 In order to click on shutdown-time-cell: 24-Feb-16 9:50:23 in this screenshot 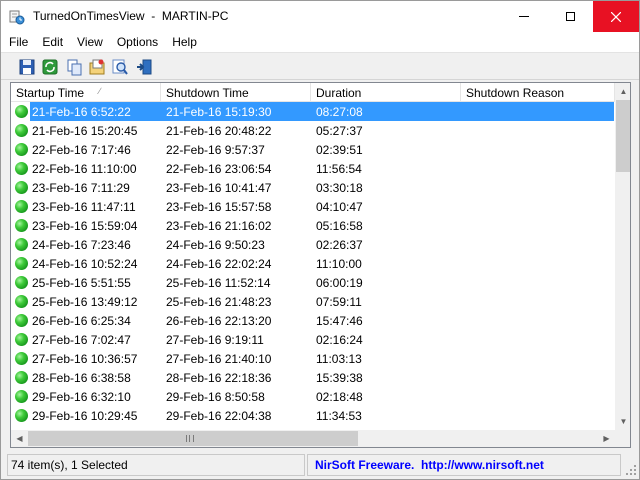, I will do `click(215, 245)`.